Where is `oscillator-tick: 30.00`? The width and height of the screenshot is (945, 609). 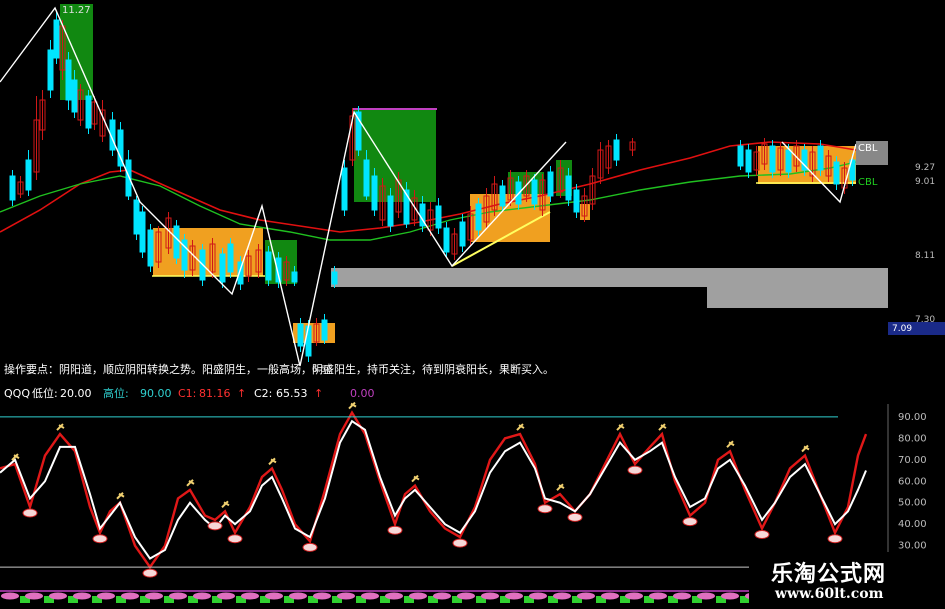 oscillator-tick: 30.00 is located at coordinates (912, 546).